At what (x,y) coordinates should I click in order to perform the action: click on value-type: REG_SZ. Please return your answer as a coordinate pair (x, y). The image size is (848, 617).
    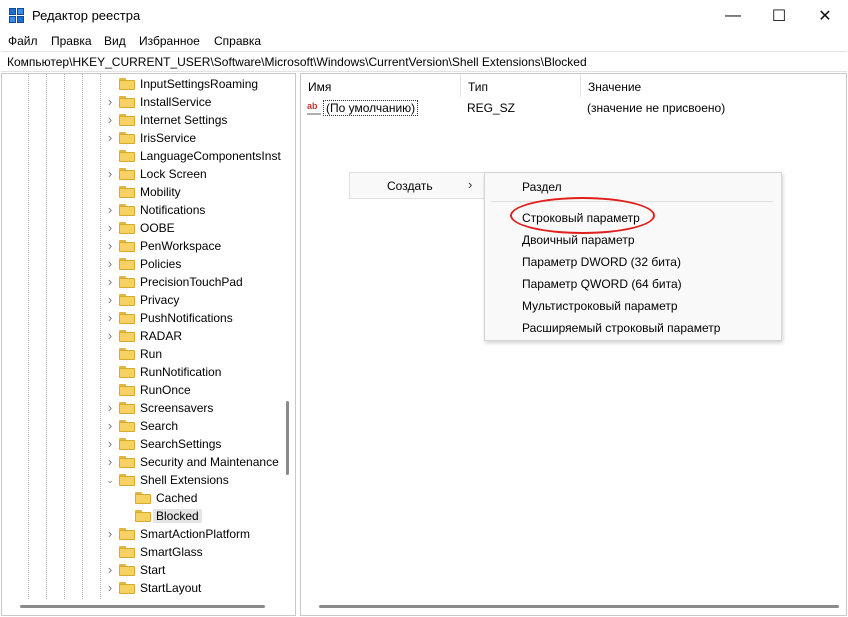
    Looking at the image, I should click on (491, 108).